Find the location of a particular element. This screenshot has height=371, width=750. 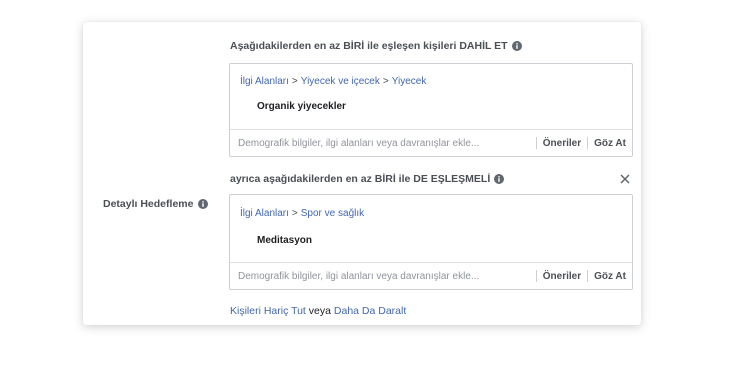

close-icon is located at coordinates (625, 179).